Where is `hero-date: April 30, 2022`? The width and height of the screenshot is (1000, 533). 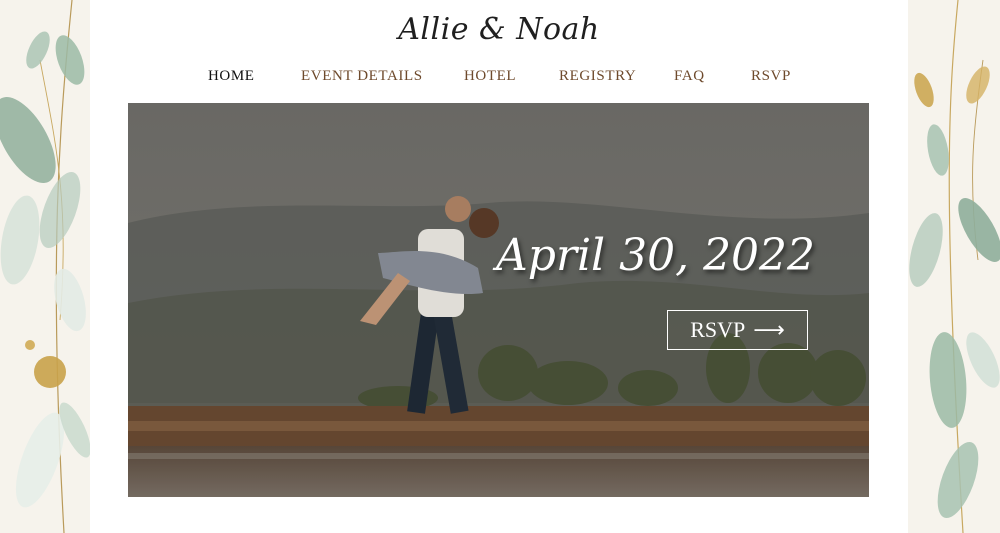 hero-date: April 30, 2022 is located at coordinates (656, 255).